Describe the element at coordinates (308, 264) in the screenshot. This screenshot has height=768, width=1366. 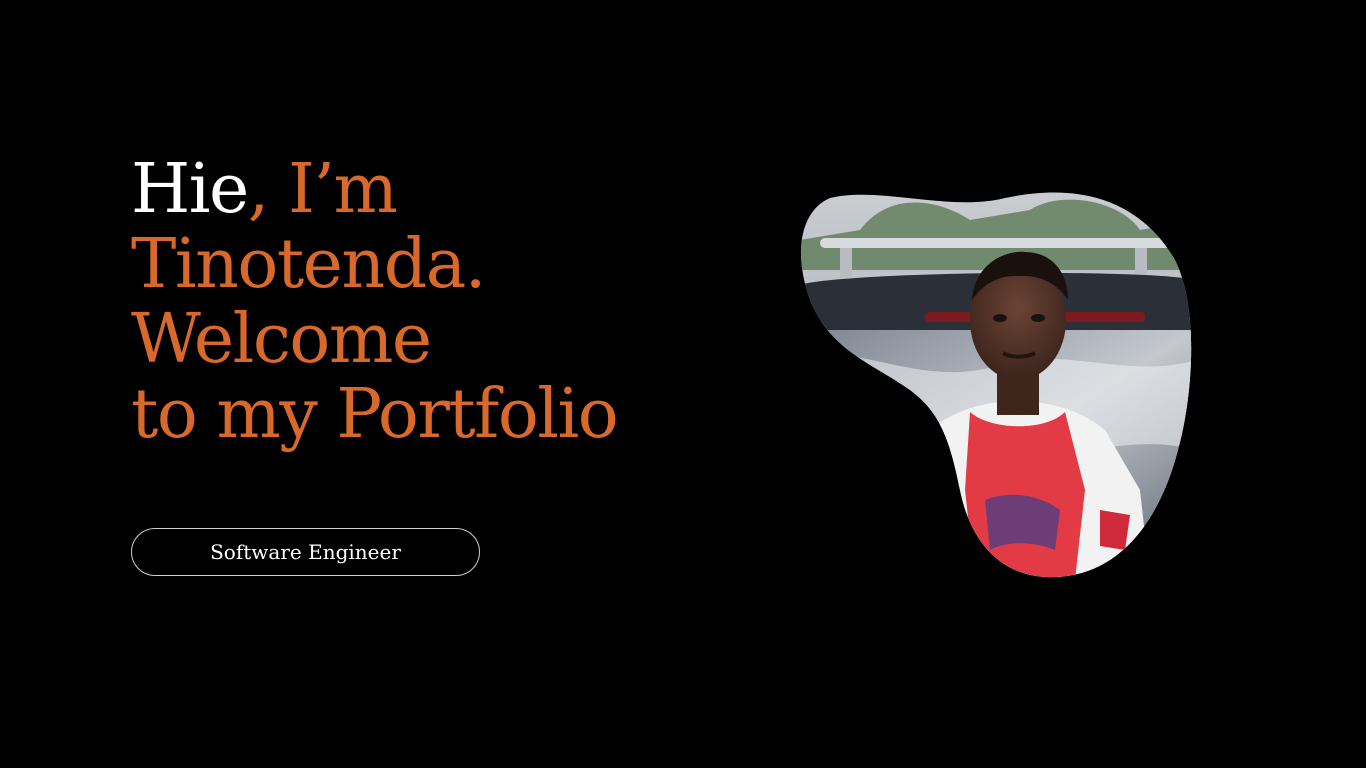
I see `name-text: Tinotenda.` at that location.